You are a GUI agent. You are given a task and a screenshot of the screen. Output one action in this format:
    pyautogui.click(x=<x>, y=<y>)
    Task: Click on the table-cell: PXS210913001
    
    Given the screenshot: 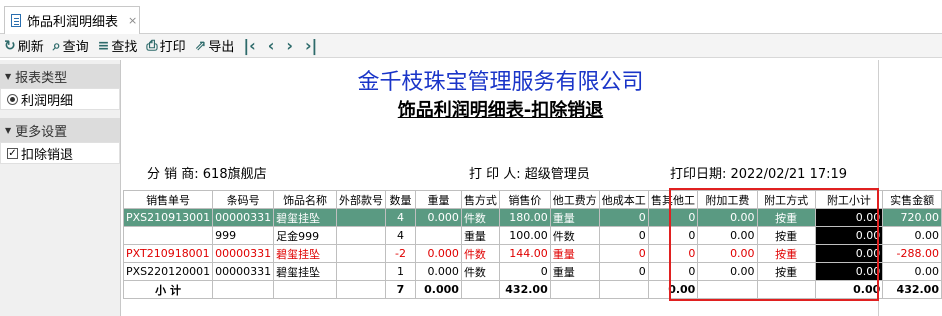 What is the action you would take?
    pyautogui.click(x=168, y=217)
    